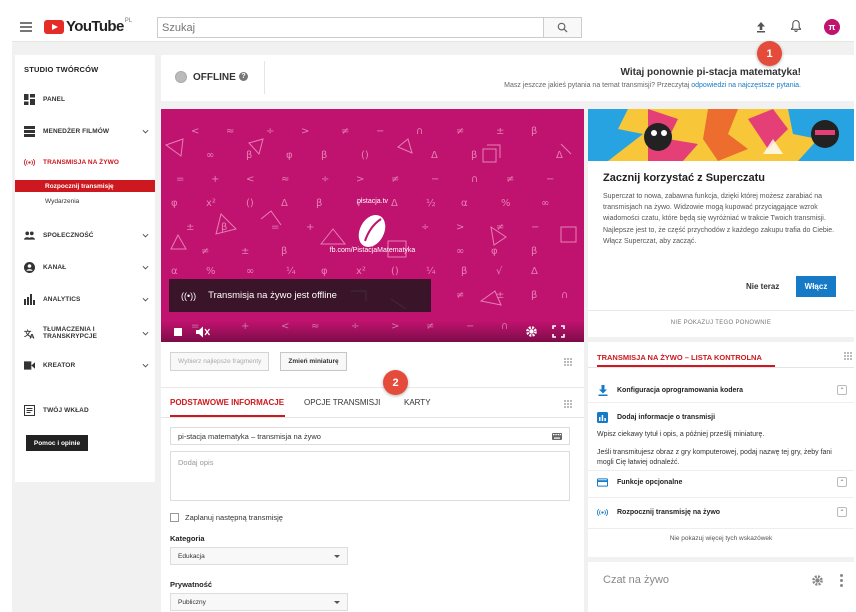 The image size is (856, 612). Describe the element at coordinates (602, 390) in the screenshot. I see `download-icon` at that location.